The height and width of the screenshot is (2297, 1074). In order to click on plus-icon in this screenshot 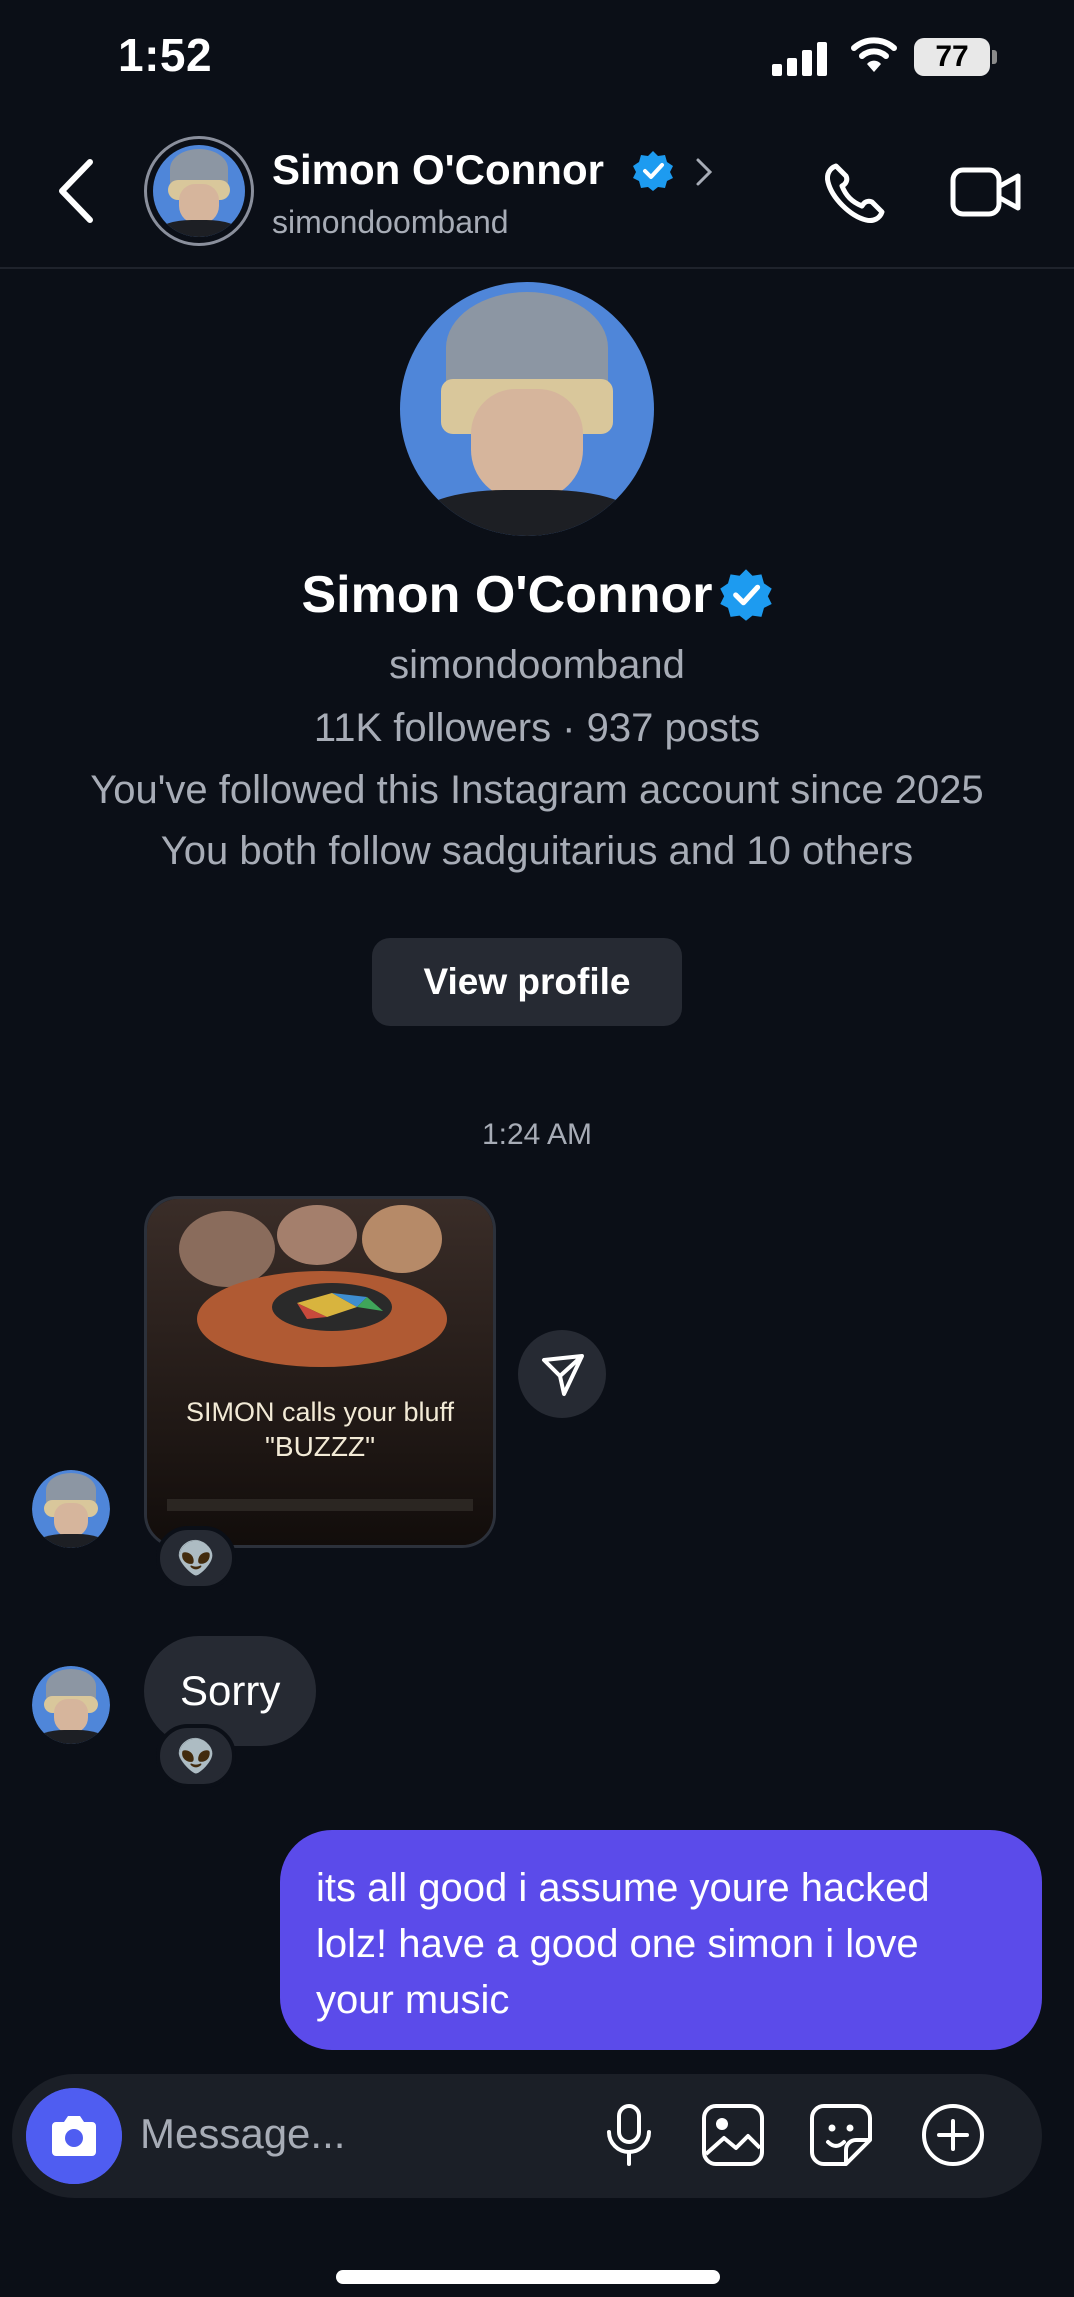, I will do `click(953, 2135)`.